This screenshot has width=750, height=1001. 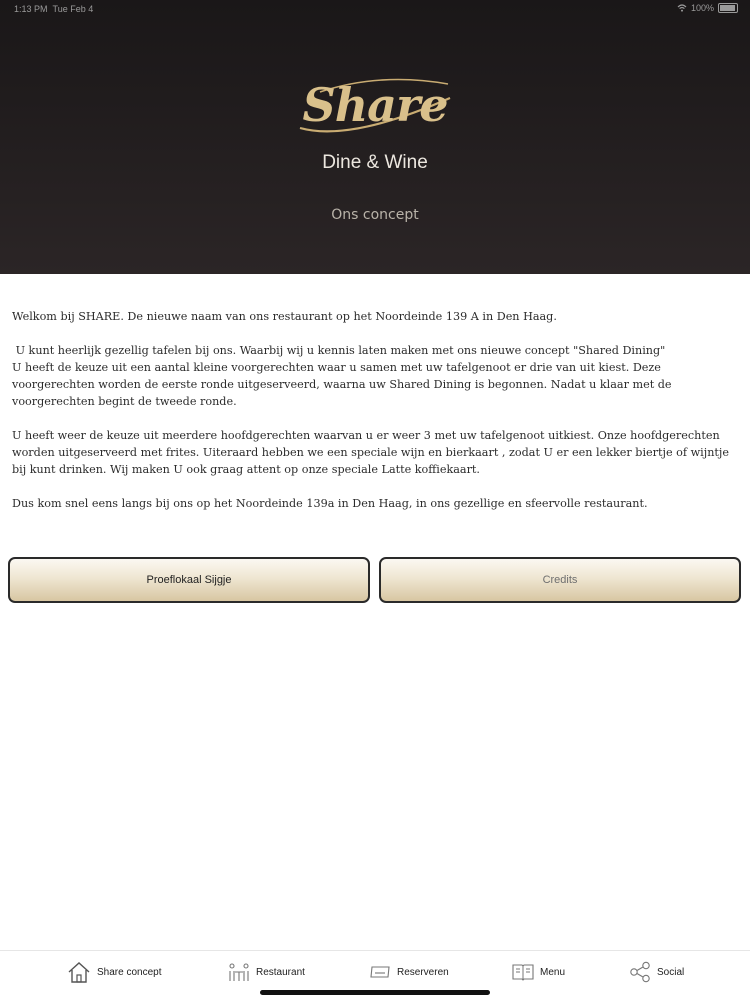 What do you see at coordinates (375, 992) in the screenshot?
I see `home-indicator` at bounding box center [375, 992].